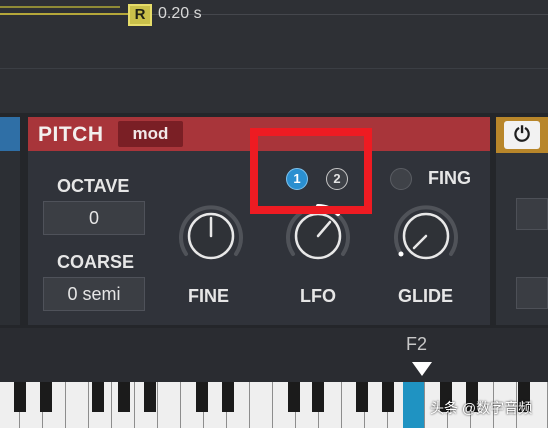  What do you see at coordinates (481, 408) in the screenshot?
I see `watermark: 头条 @数字音频` at bounding box center [481, 408].